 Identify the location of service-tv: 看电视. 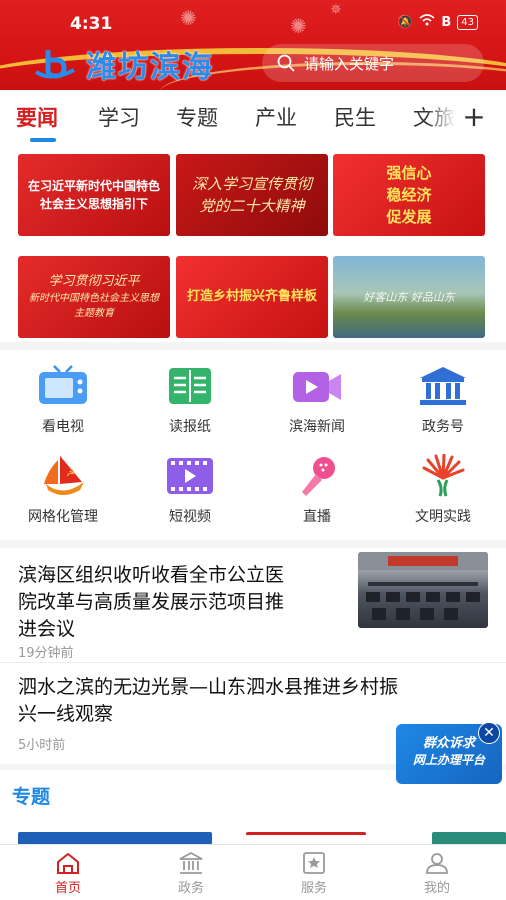
(63, 400).